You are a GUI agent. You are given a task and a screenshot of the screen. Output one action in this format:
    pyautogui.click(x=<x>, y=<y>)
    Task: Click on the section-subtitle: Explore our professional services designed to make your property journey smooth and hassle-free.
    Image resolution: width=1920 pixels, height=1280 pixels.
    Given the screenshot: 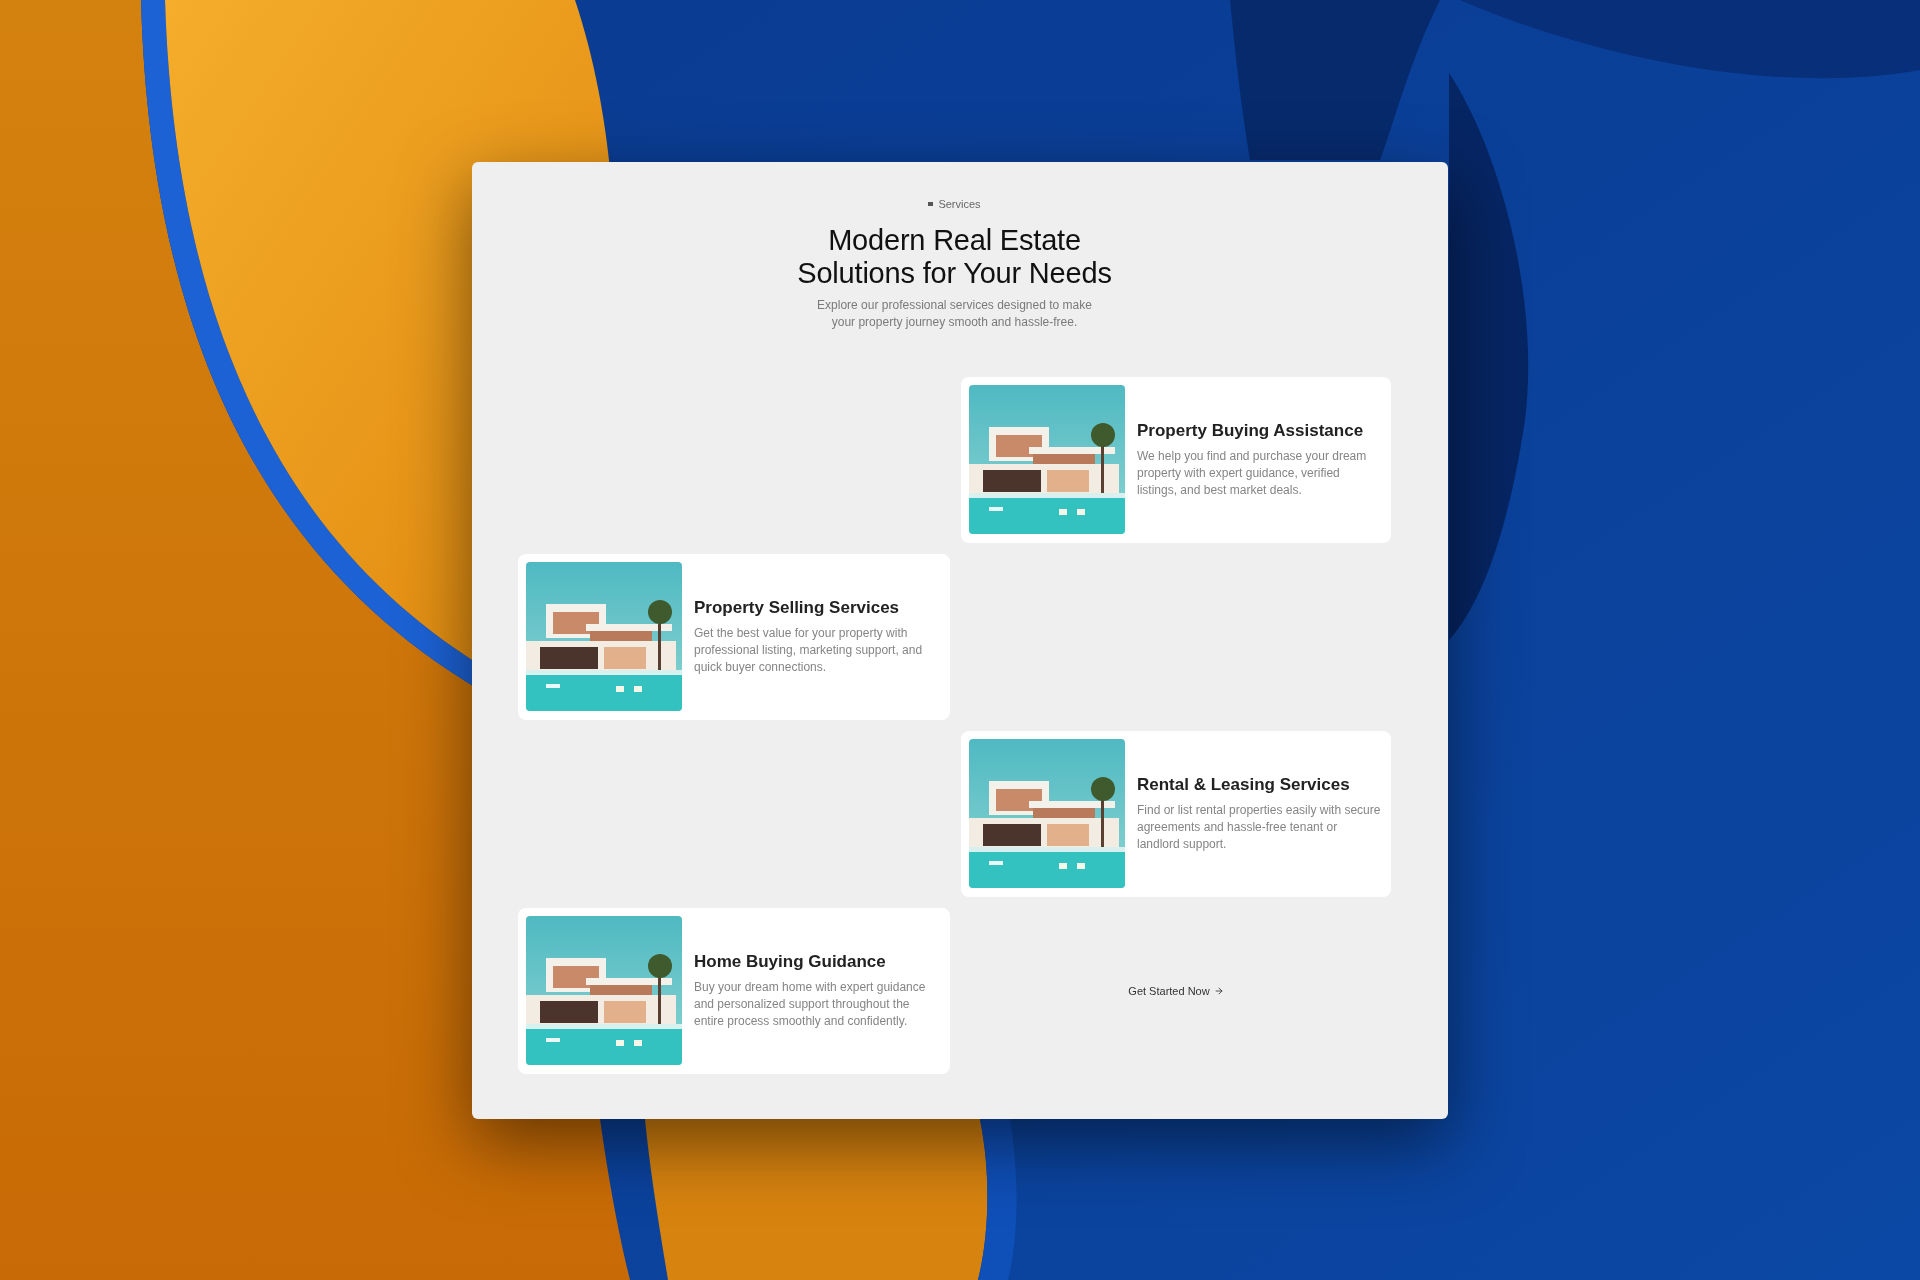 What is the action you would take?
    pyautogui.click(x=954, y=313)
    